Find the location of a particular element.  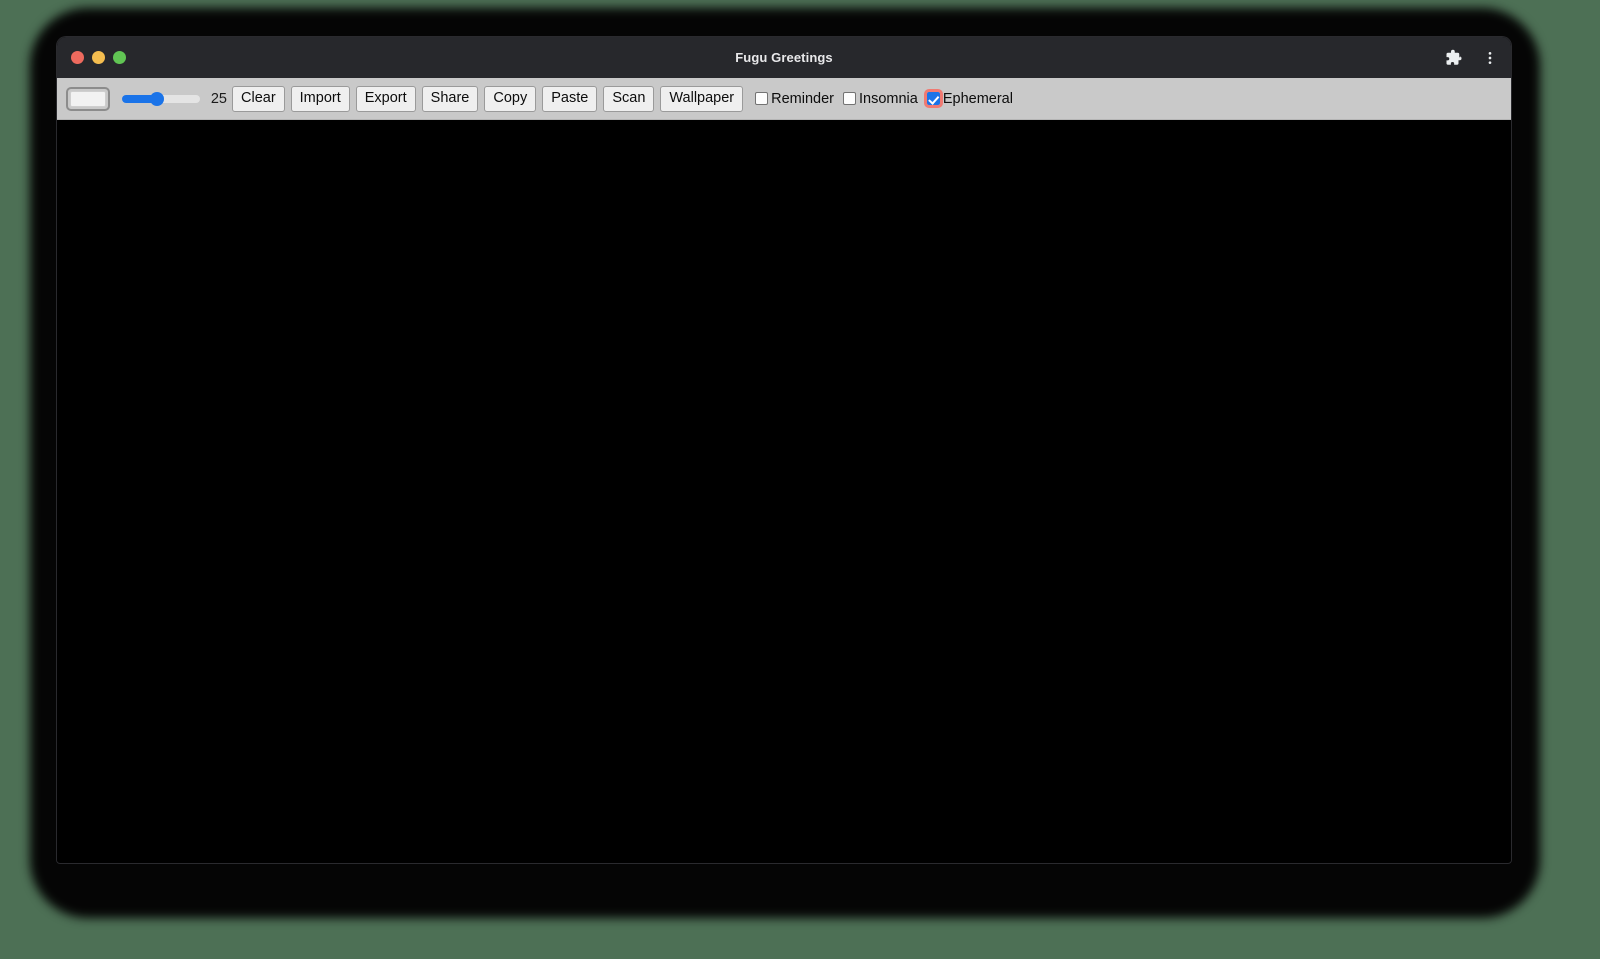

slider-thumb is located at coordinates (157, 98).